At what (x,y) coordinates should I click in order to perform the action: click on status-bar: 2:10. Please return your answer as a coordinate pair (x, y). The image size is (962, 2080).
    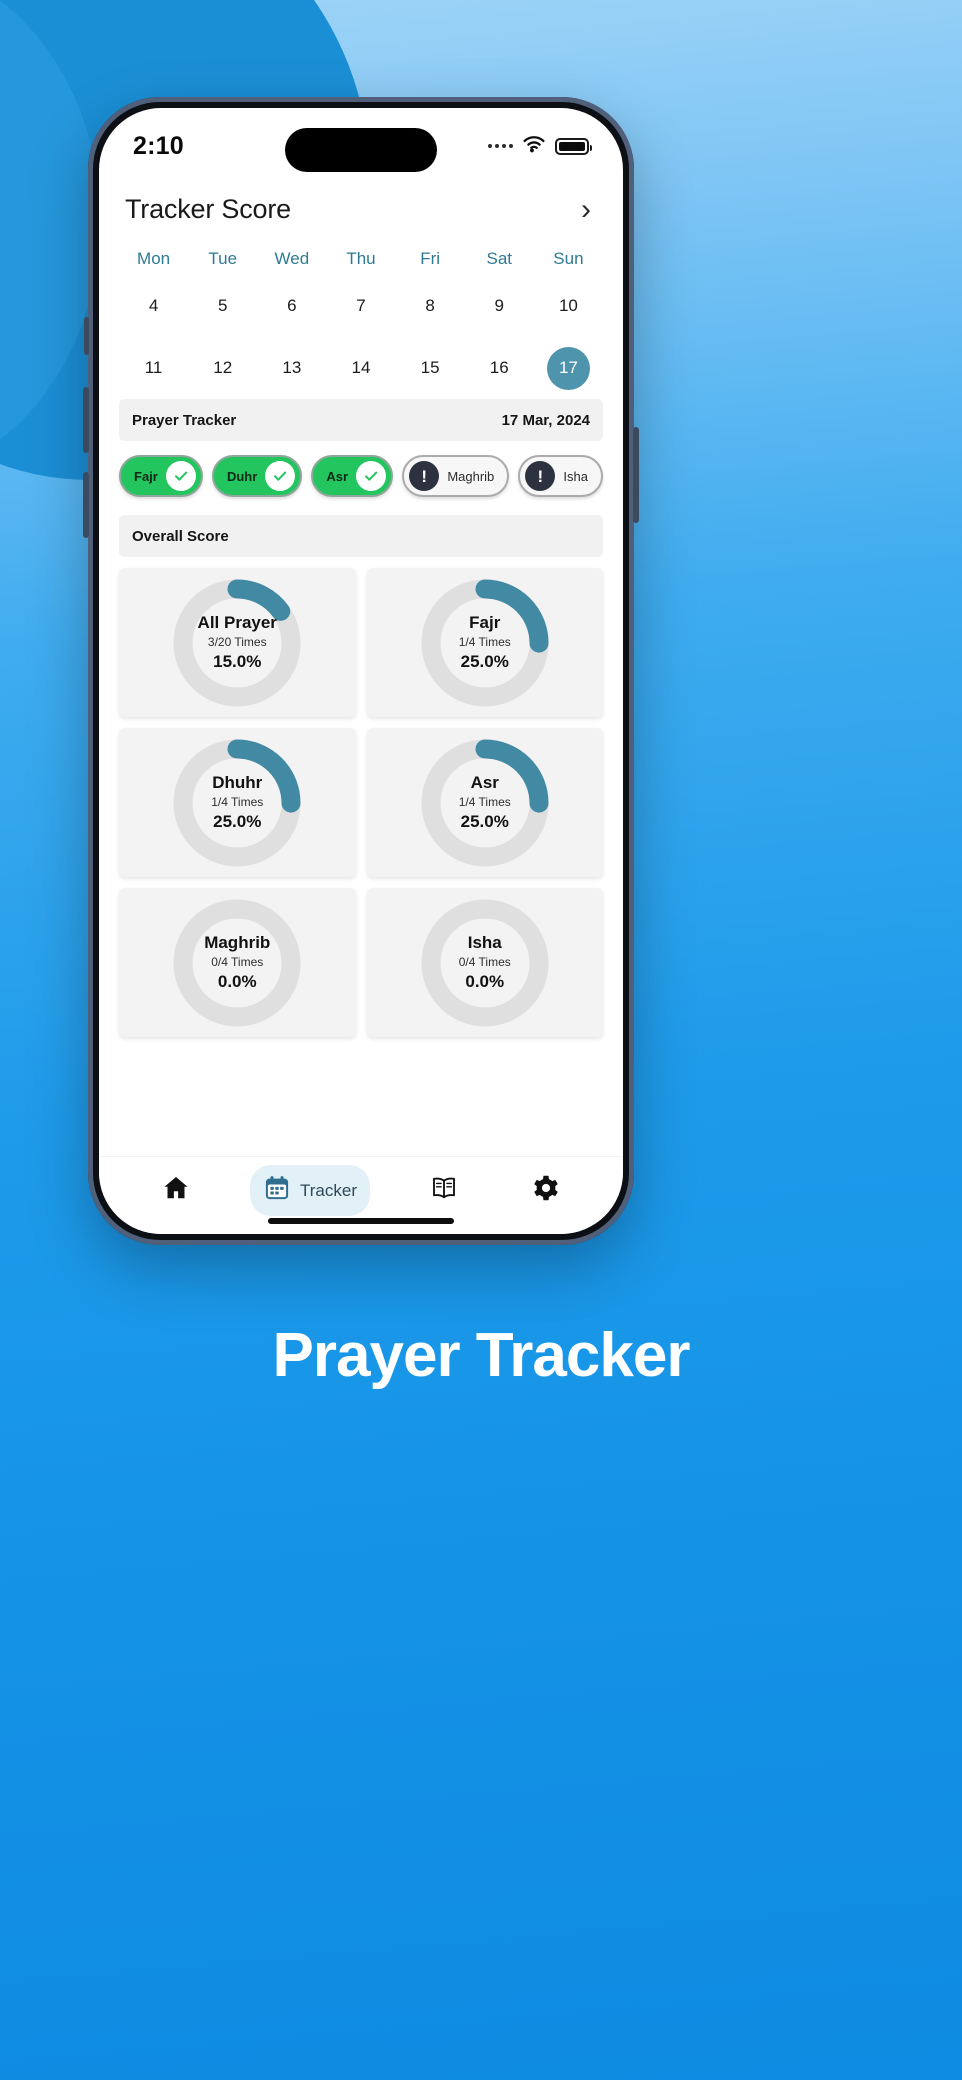
    Looking at the image, I should click on (361, 144).